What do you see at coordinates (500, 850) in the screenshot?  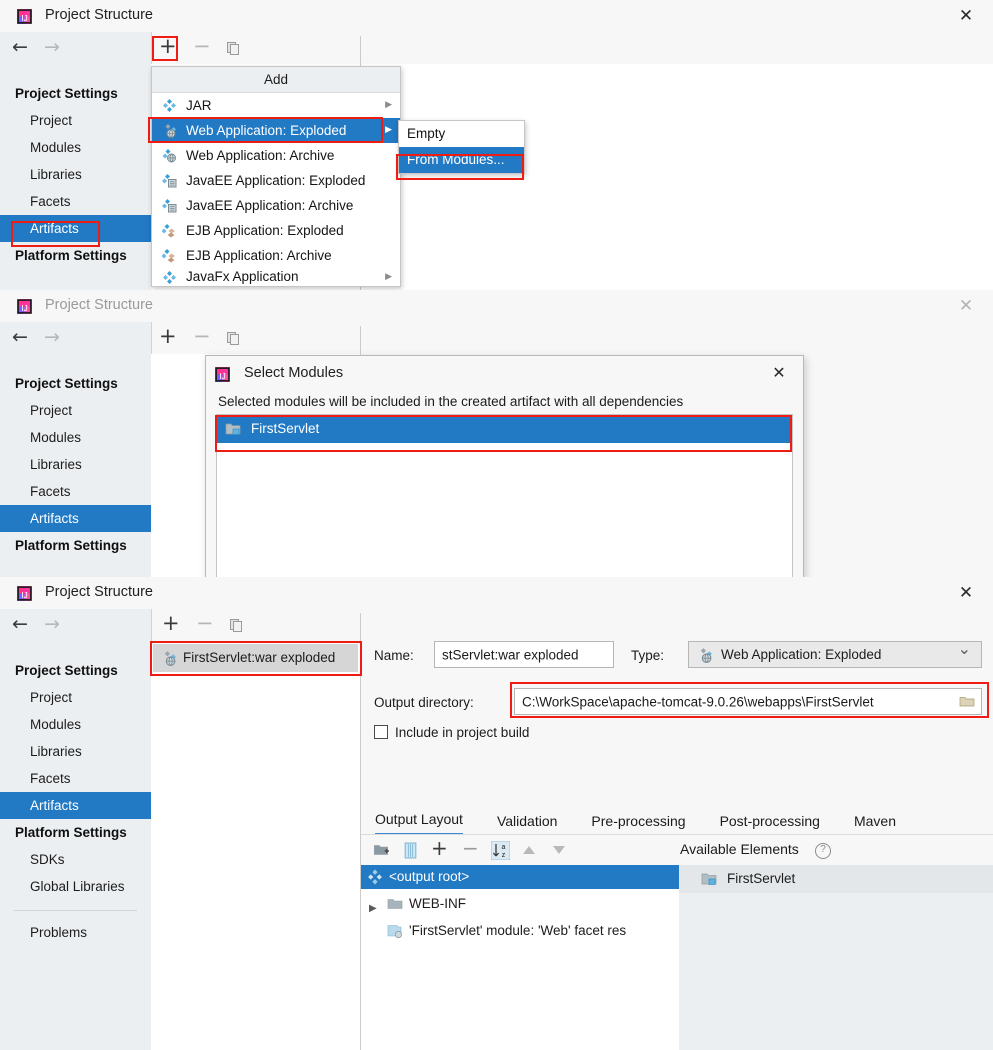 I see `sort-alpha-icon: a z` at bounding box center [500, 850].